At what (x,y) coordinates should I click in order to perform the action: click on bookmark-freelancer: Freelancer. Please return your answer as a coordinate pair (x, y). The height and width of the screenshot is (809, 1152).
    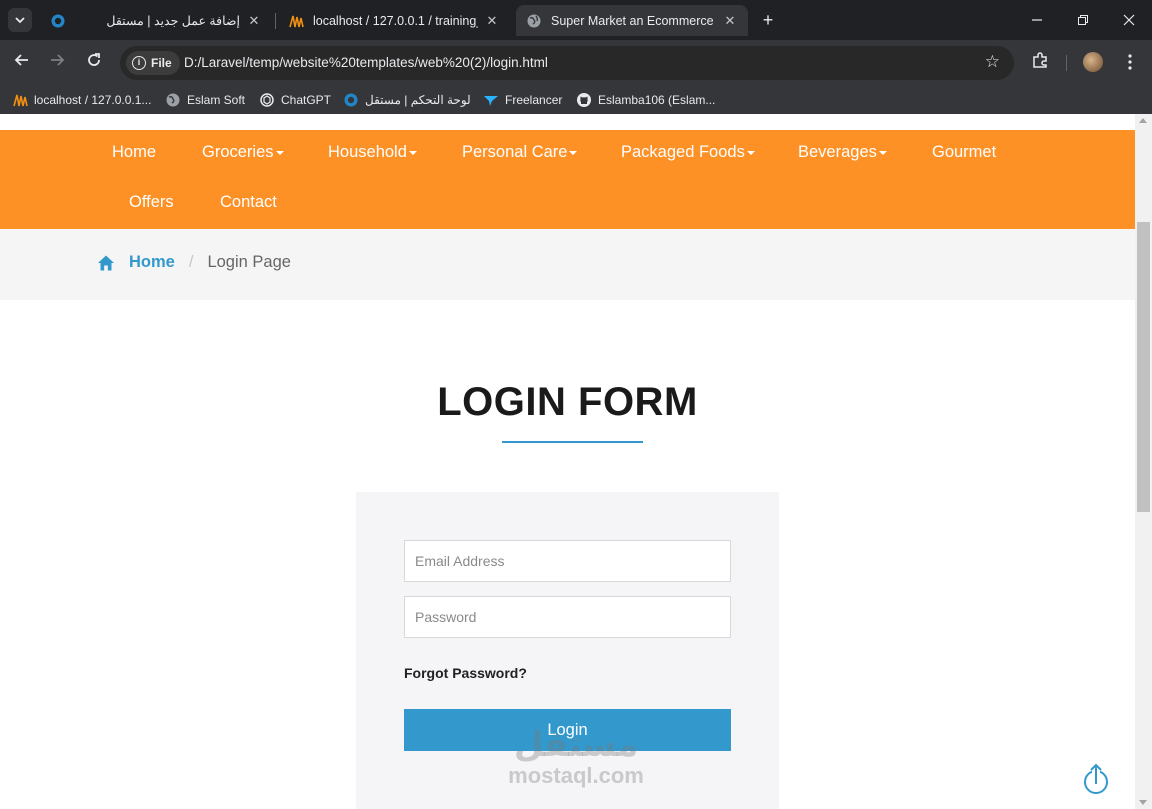
    Looking at the image, I should click on (522, 100).